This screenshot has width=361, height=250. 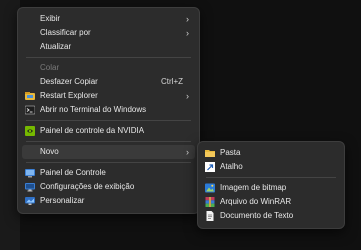 I want to click on menu-item-label: Painel de Controle, so click(x=73, y=172).